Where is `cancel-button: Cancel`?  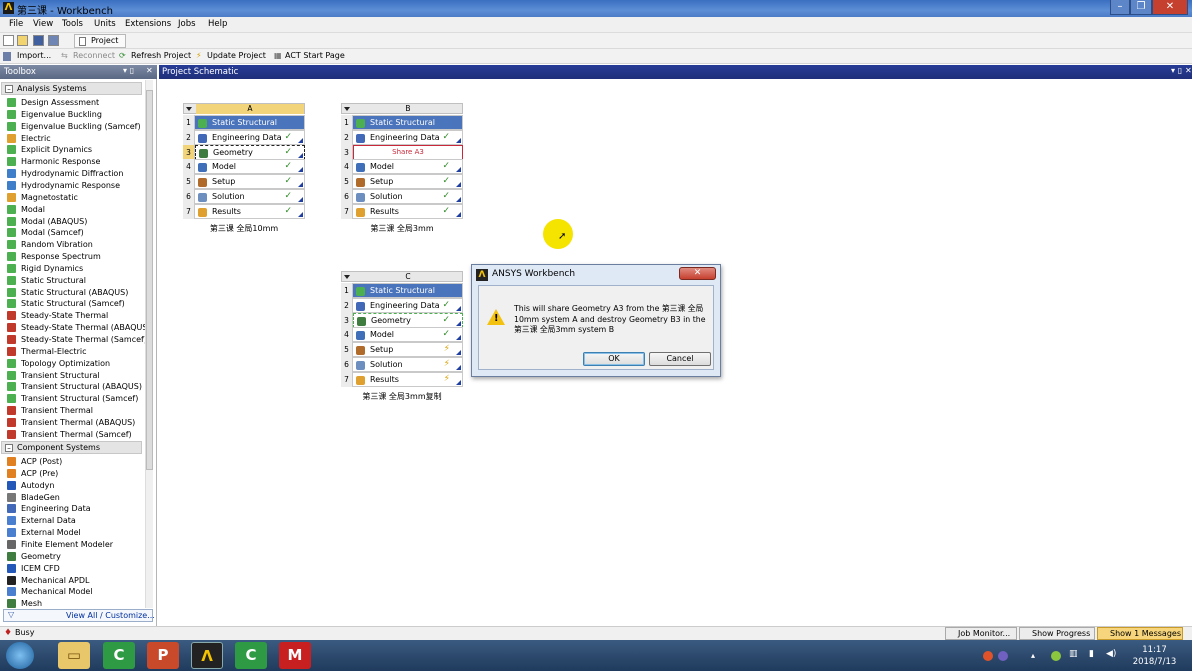 cancel-button: Cancel is located at coordinates (680, 359).